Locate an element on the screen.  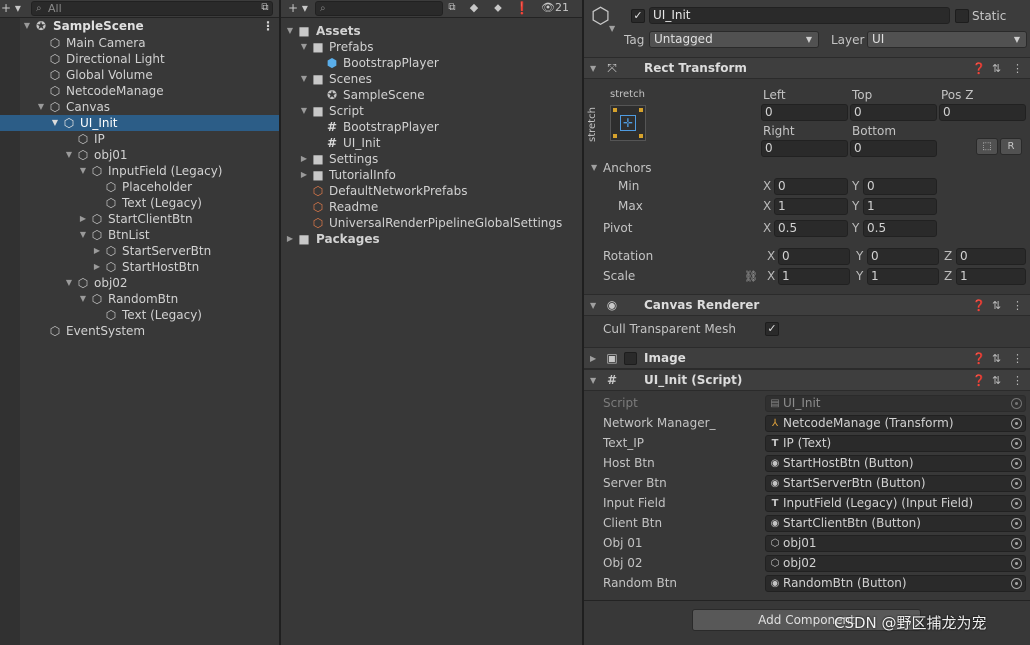
random-btn-field: ◉ RandomBtn (Button) is located at coordinates (895, 583).